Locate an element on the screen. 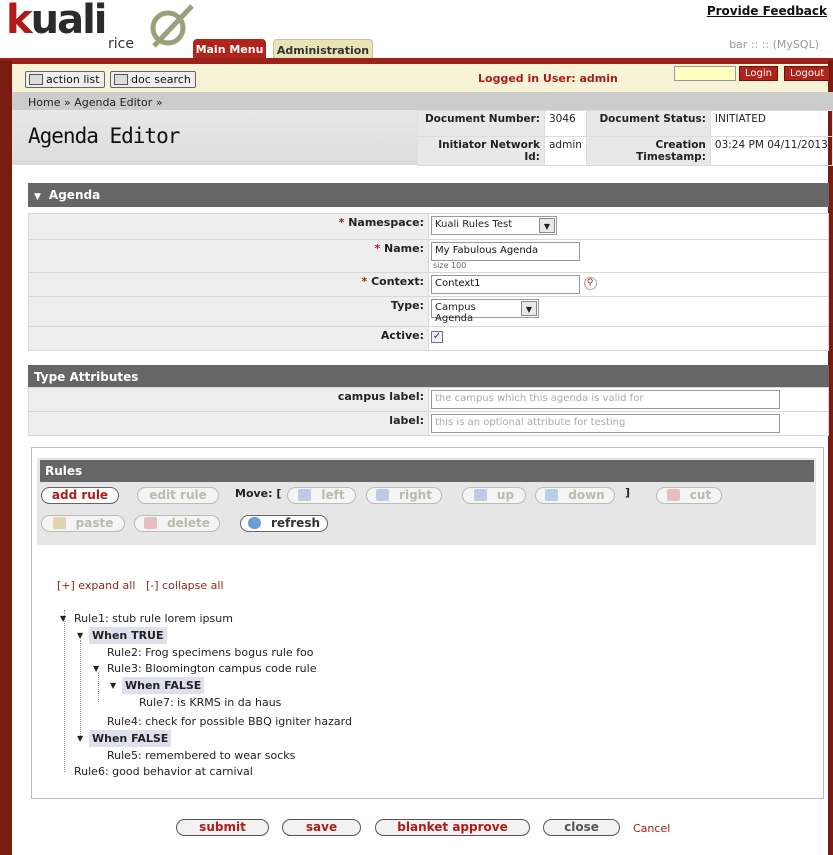 This screenshot has height=855, width=833. name-input: My Fabulous Agenda is located at coordinates (505, 251).